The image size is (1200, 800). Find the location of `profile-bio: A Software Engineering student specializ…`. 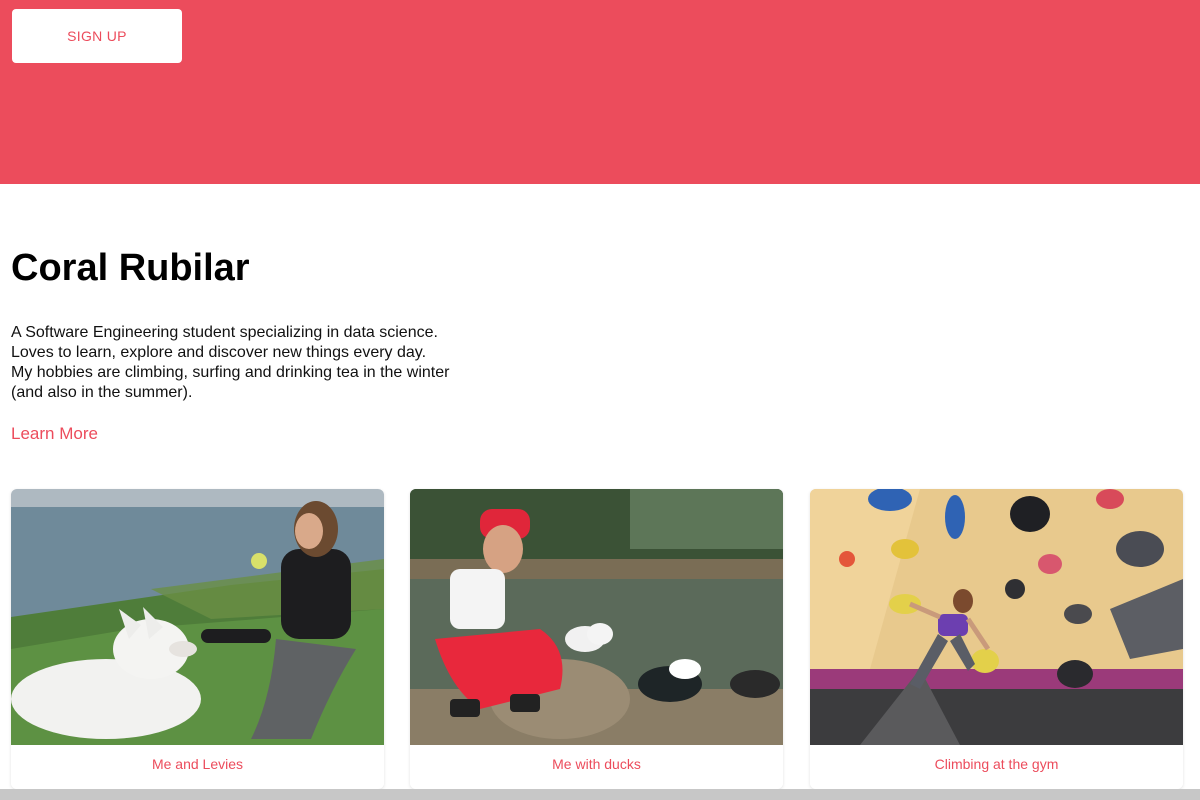

profile-bio: A Software Engineering student specializ… is located at coordinates (271, 363).